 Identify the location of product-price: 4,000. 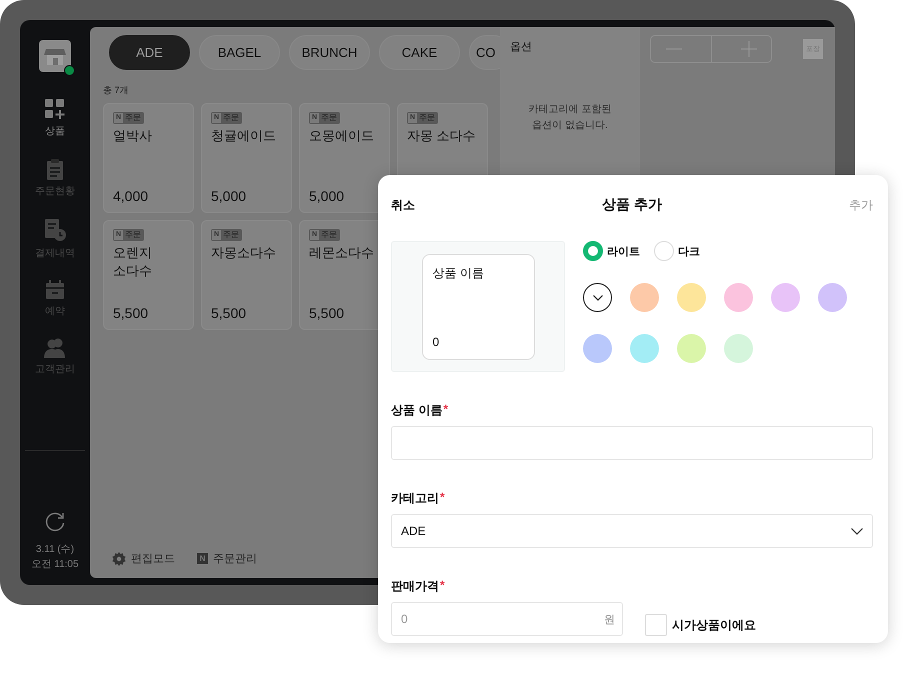
(130, 196).